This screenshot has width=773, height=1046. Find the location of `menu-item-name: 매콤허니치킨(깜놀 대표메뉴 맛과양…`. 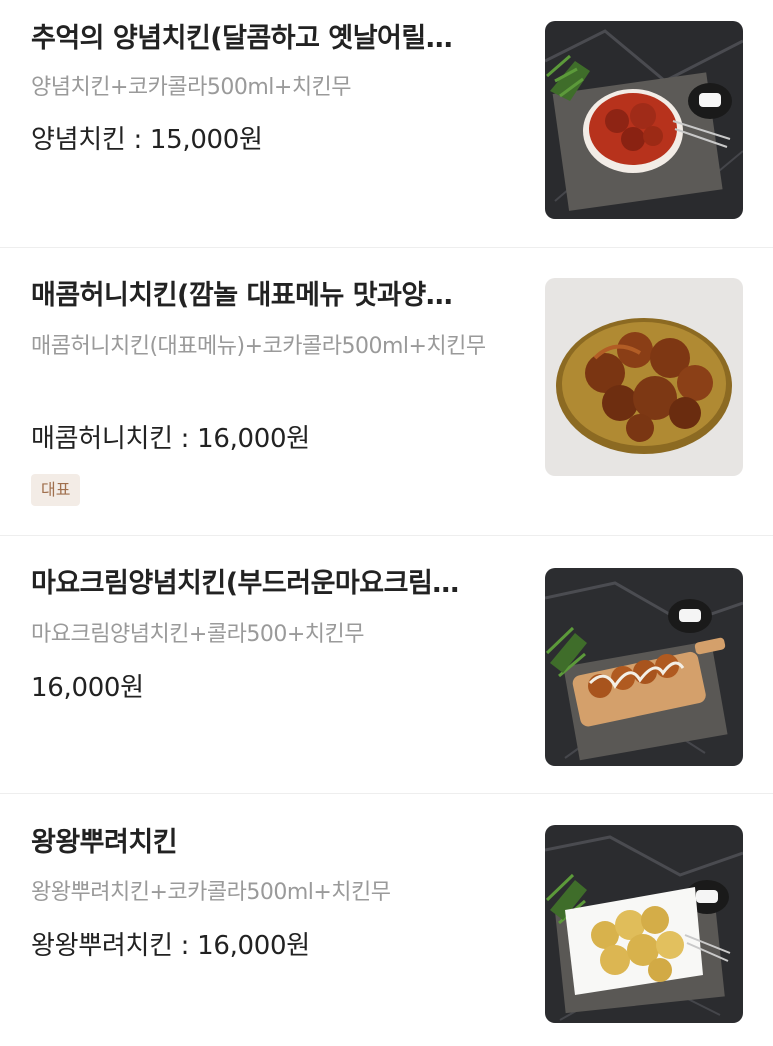

menu-item-name: 매콤허니치킨(깜놀 대표메뉴 맛과양… is located at coordinates (242, 295).